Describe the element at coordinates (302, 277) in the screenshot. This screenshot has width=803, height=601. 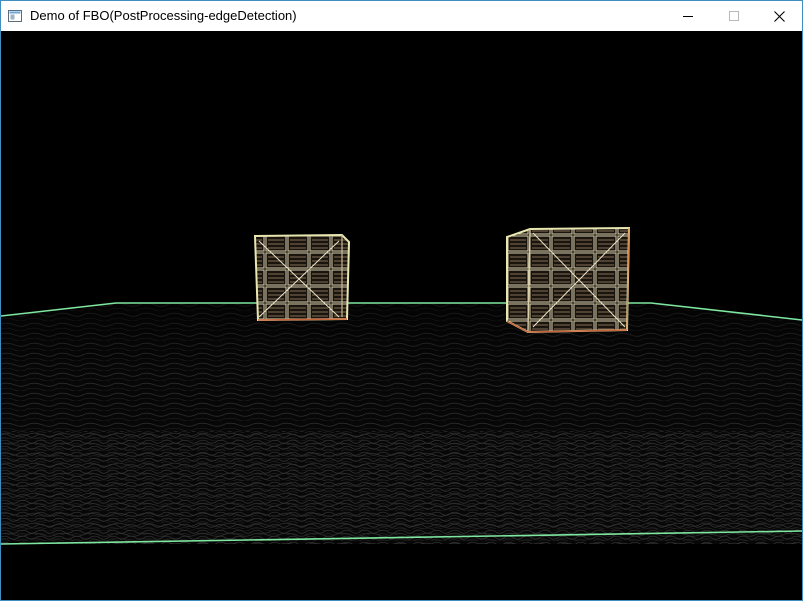
I see `crate-left` at that location.